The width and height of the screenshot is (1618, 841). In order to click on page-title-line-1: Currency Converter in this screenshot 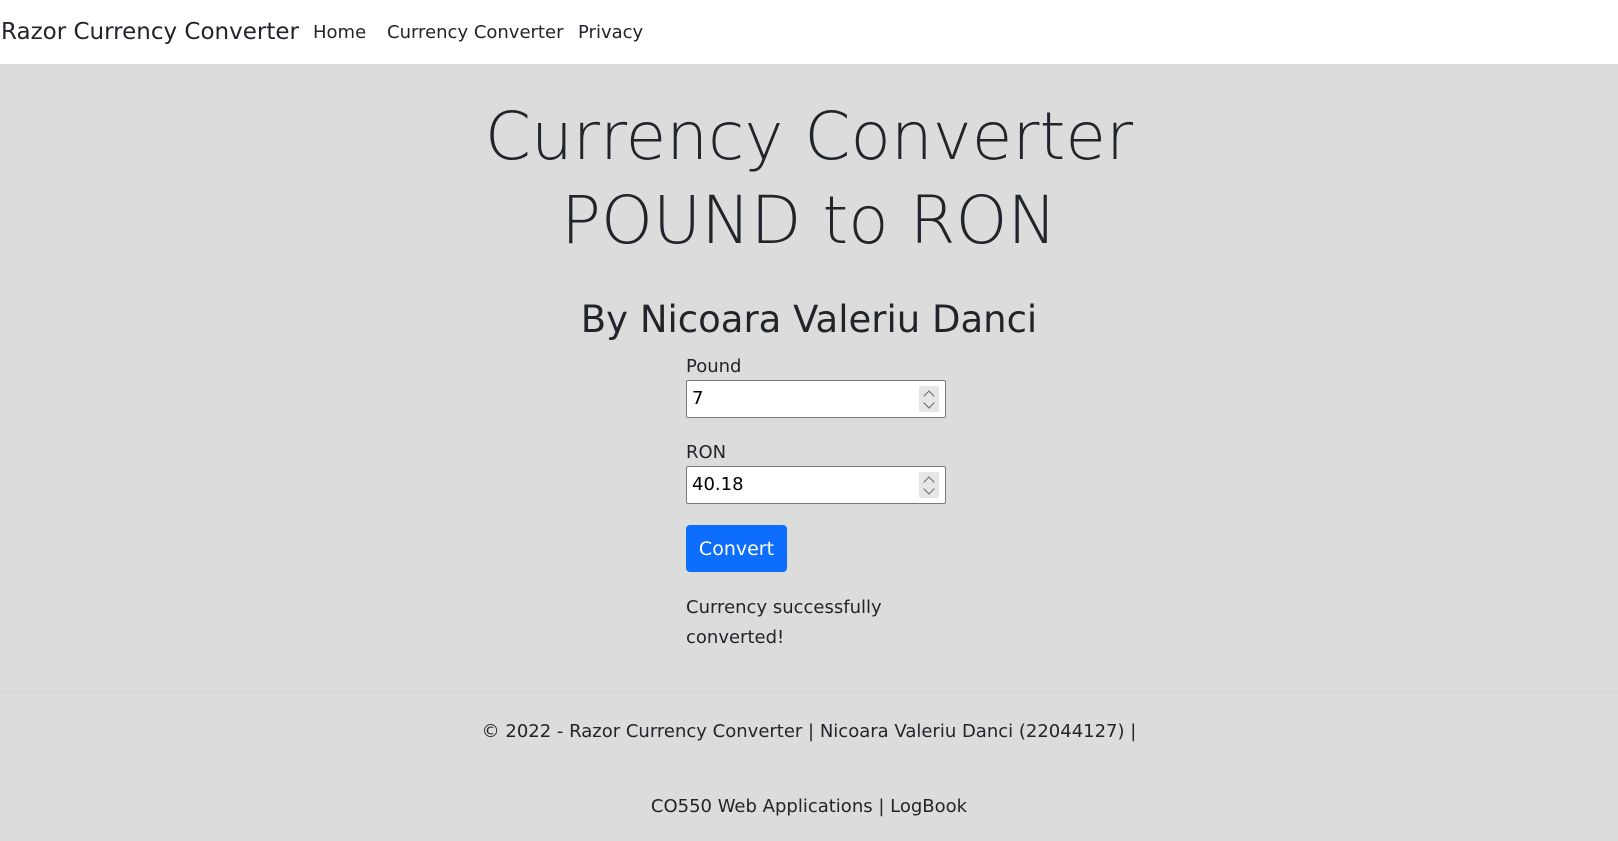, I will do `click(809, 136)`.